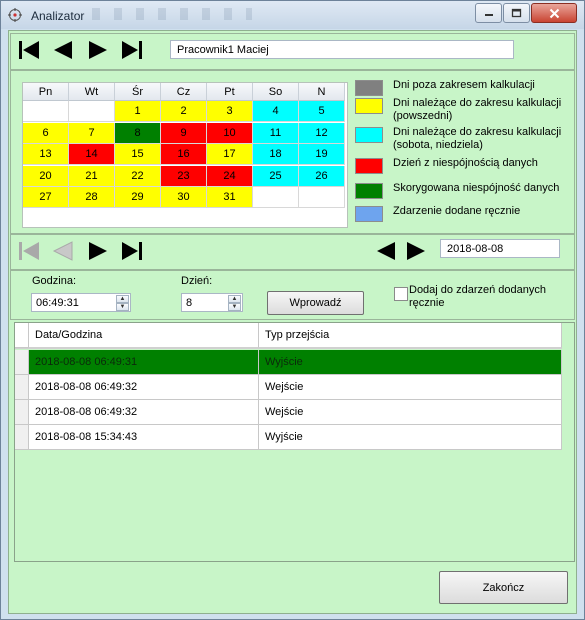 This screenshot has height=620, width=585. I want to click on day-input-value: 8, so click(189, 302).